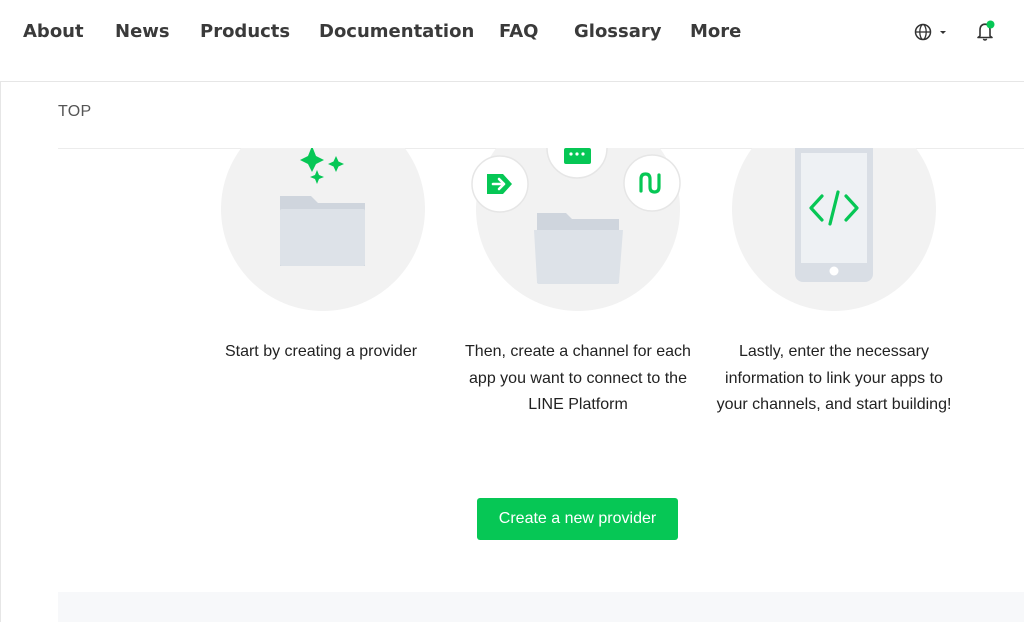 The width and height of the screenshot is (1024, 622). What do you see at coordinates (142, 32) in the screenshot?
I see `nav-item-news: News` at bounding box center [142, 32].